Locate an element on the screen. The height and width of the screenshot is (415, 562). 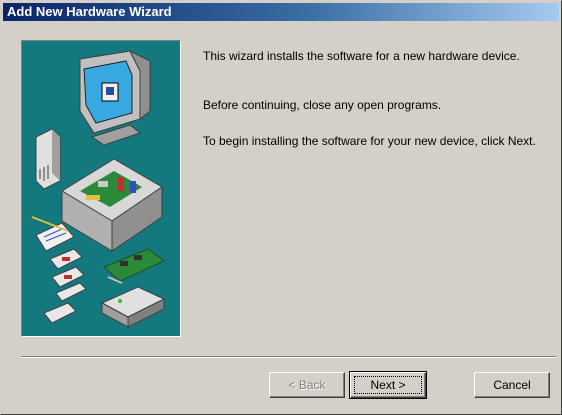
back-button: < Back is located at coordinates (307, 385).